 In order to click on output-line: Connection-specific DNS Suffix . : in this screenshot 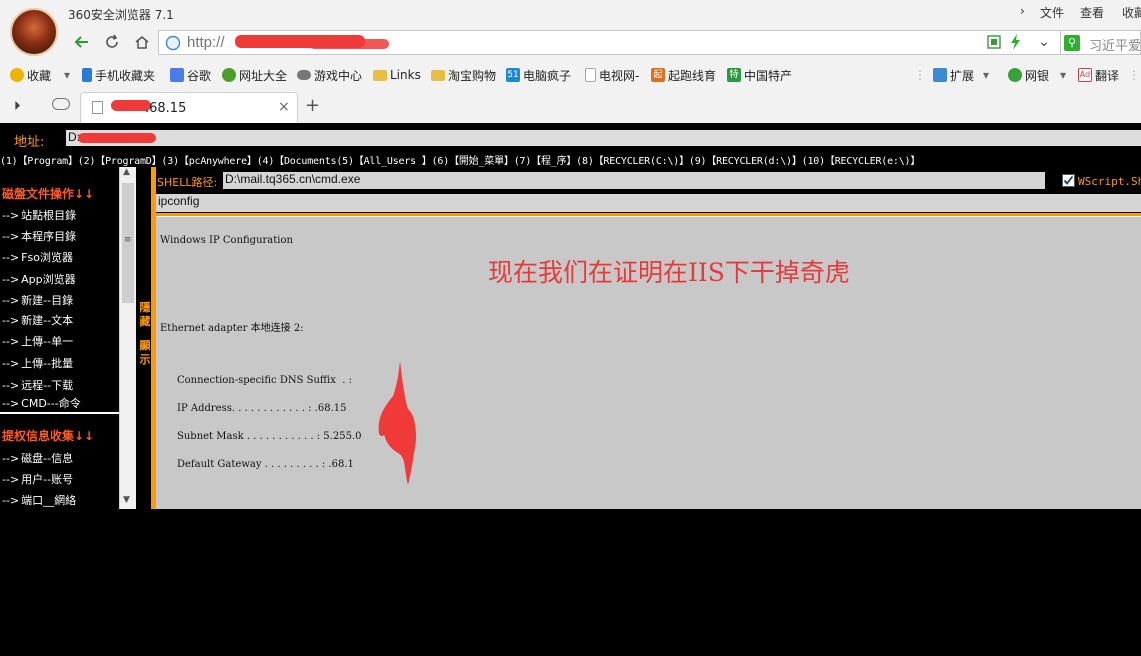, I will do `click(264, 380)`.